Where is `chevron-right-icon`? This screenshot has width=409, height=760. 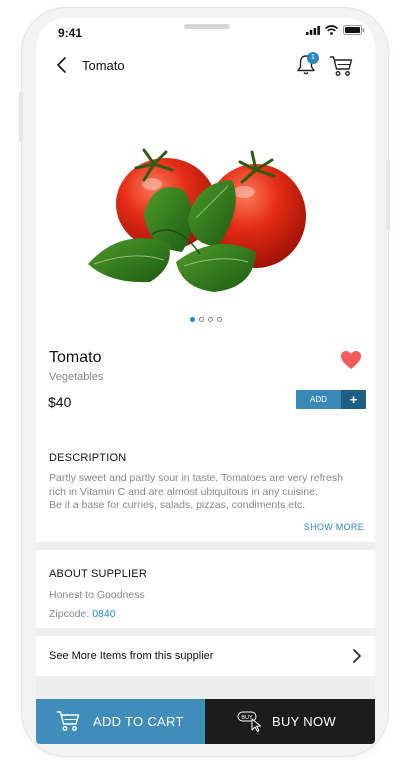
chevron-right-icon is located at coordinates (357, 656).